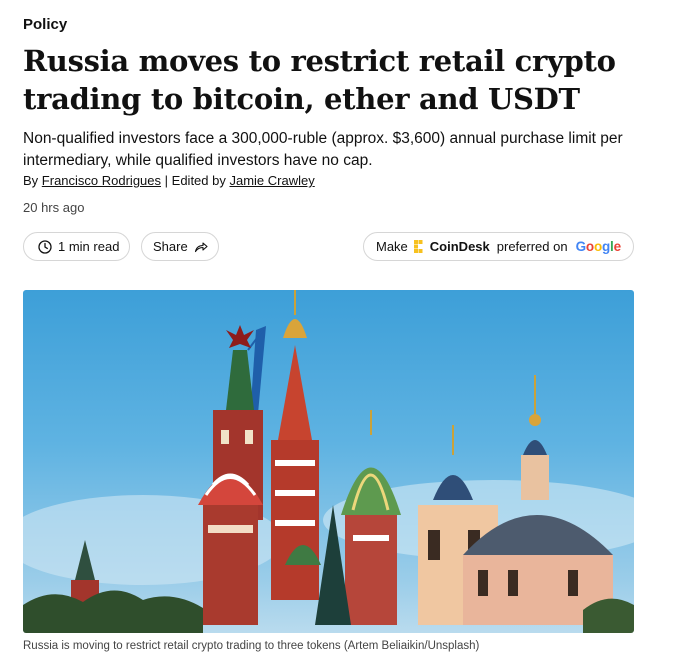 This screenshot has height=666, width=680. I want to click on google-letter: g, so click(606, 246).